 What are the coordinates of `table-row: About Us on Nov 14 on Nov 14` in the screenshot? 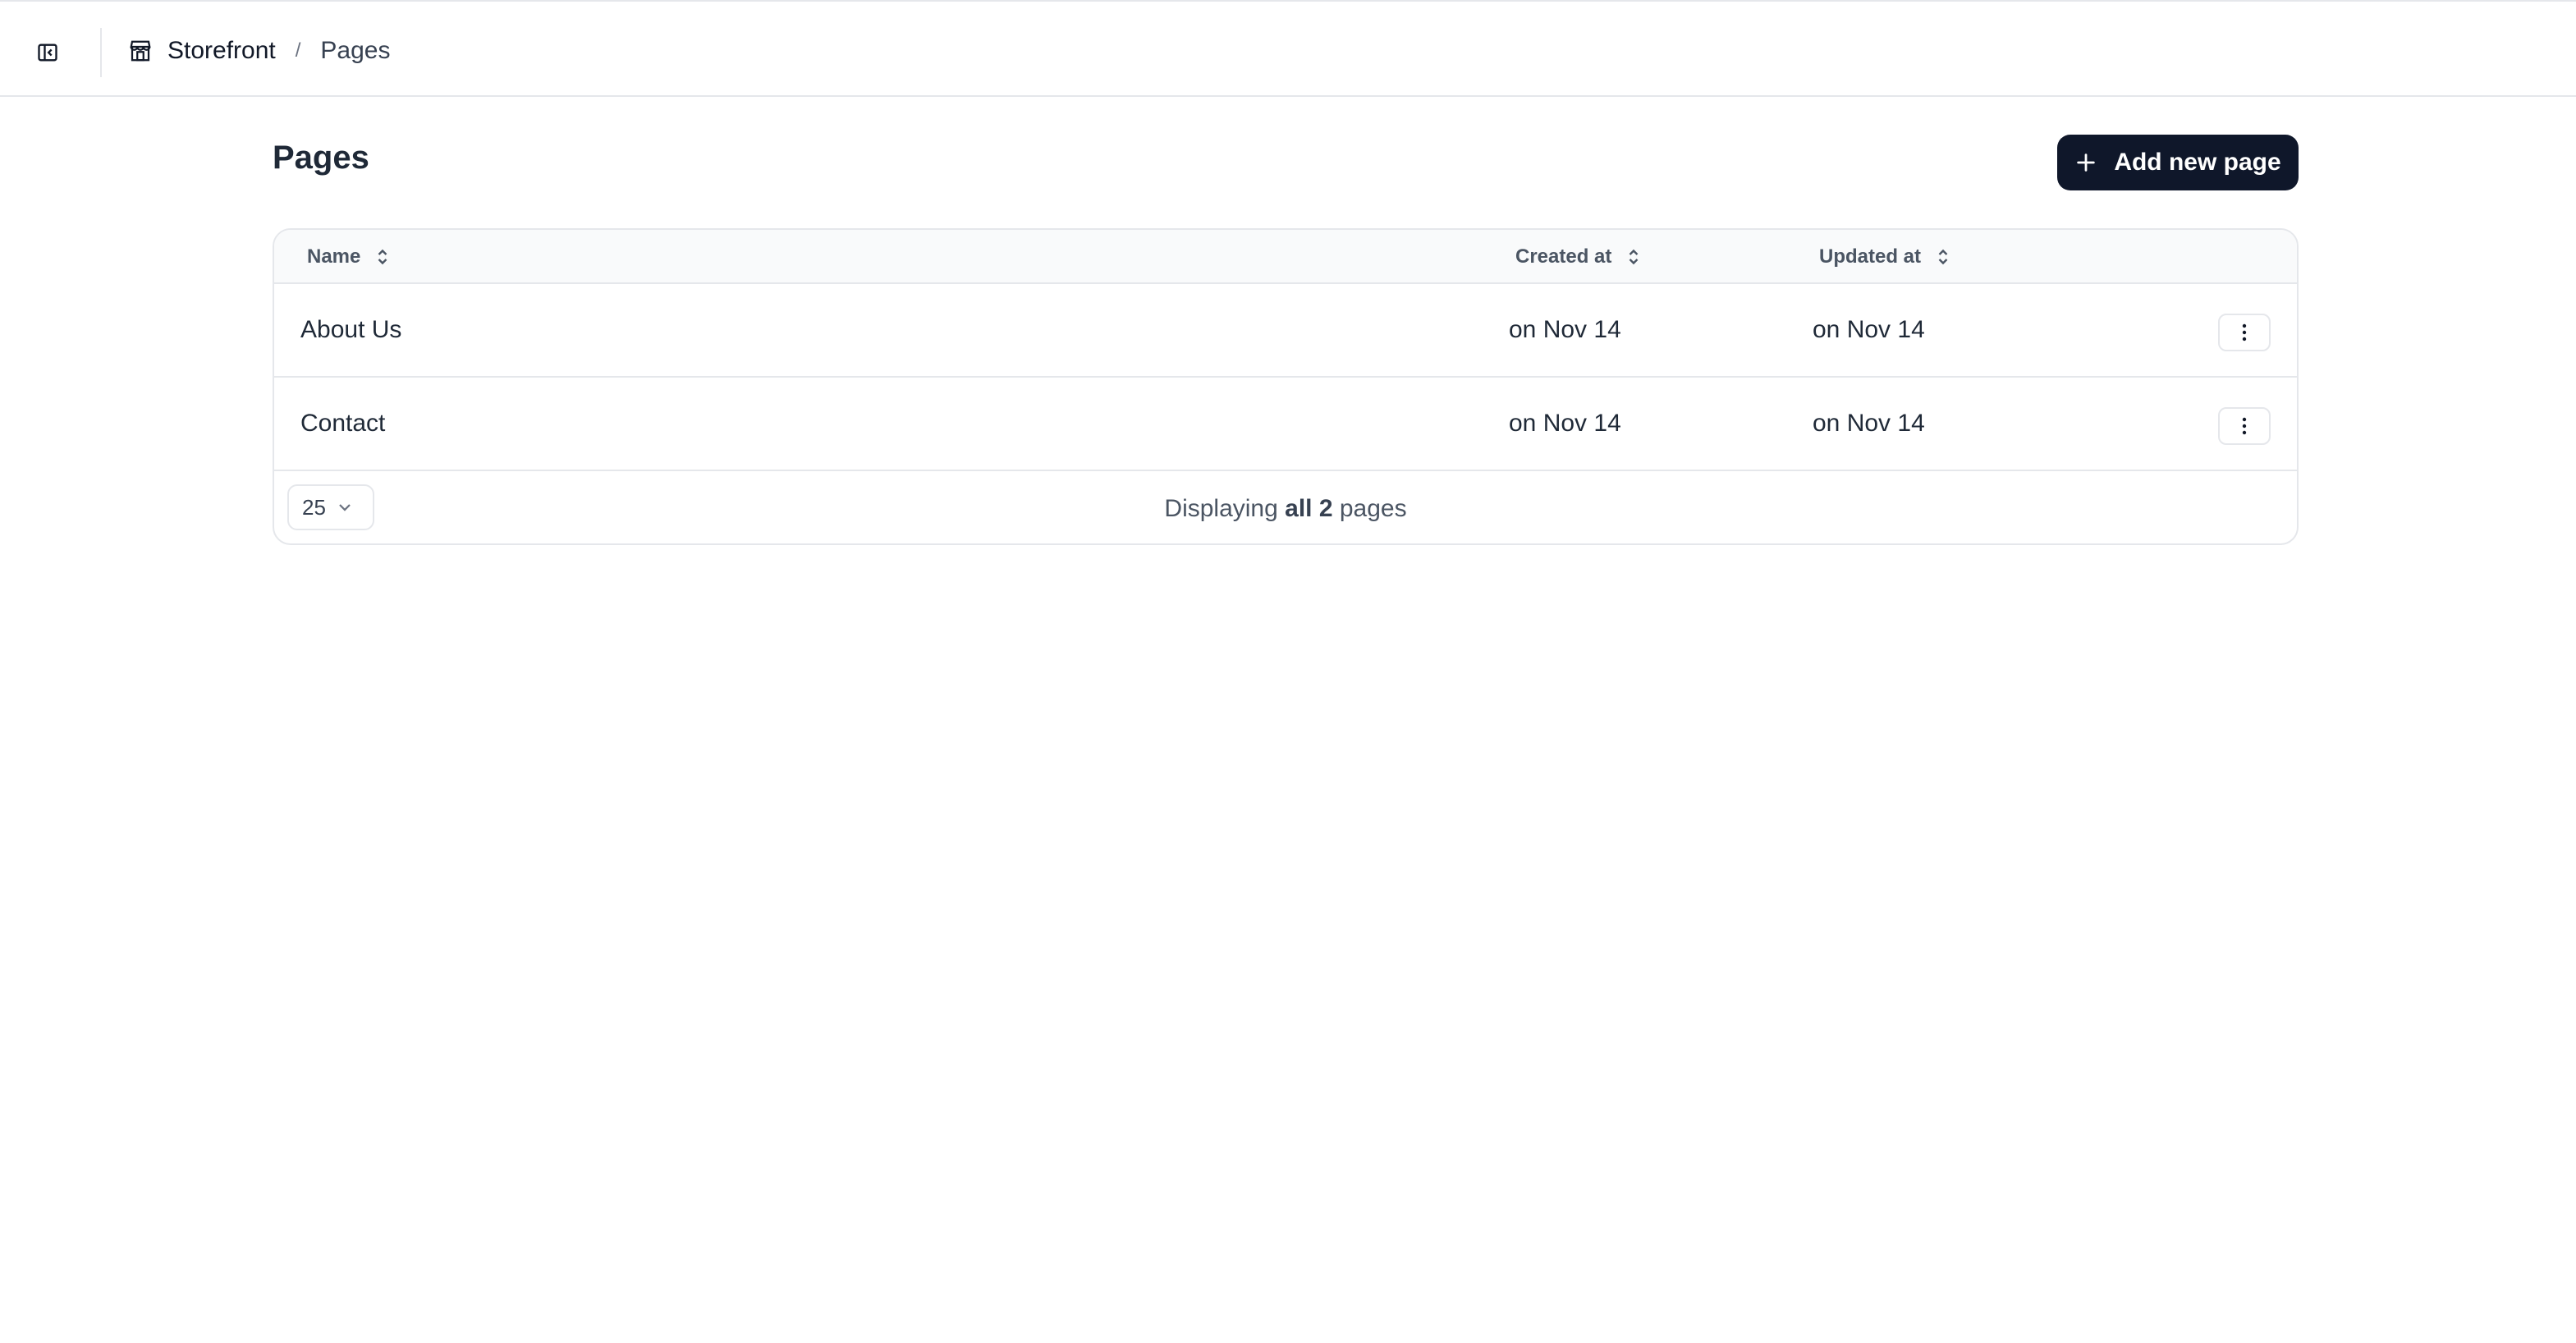 It's located at (1285, 331).